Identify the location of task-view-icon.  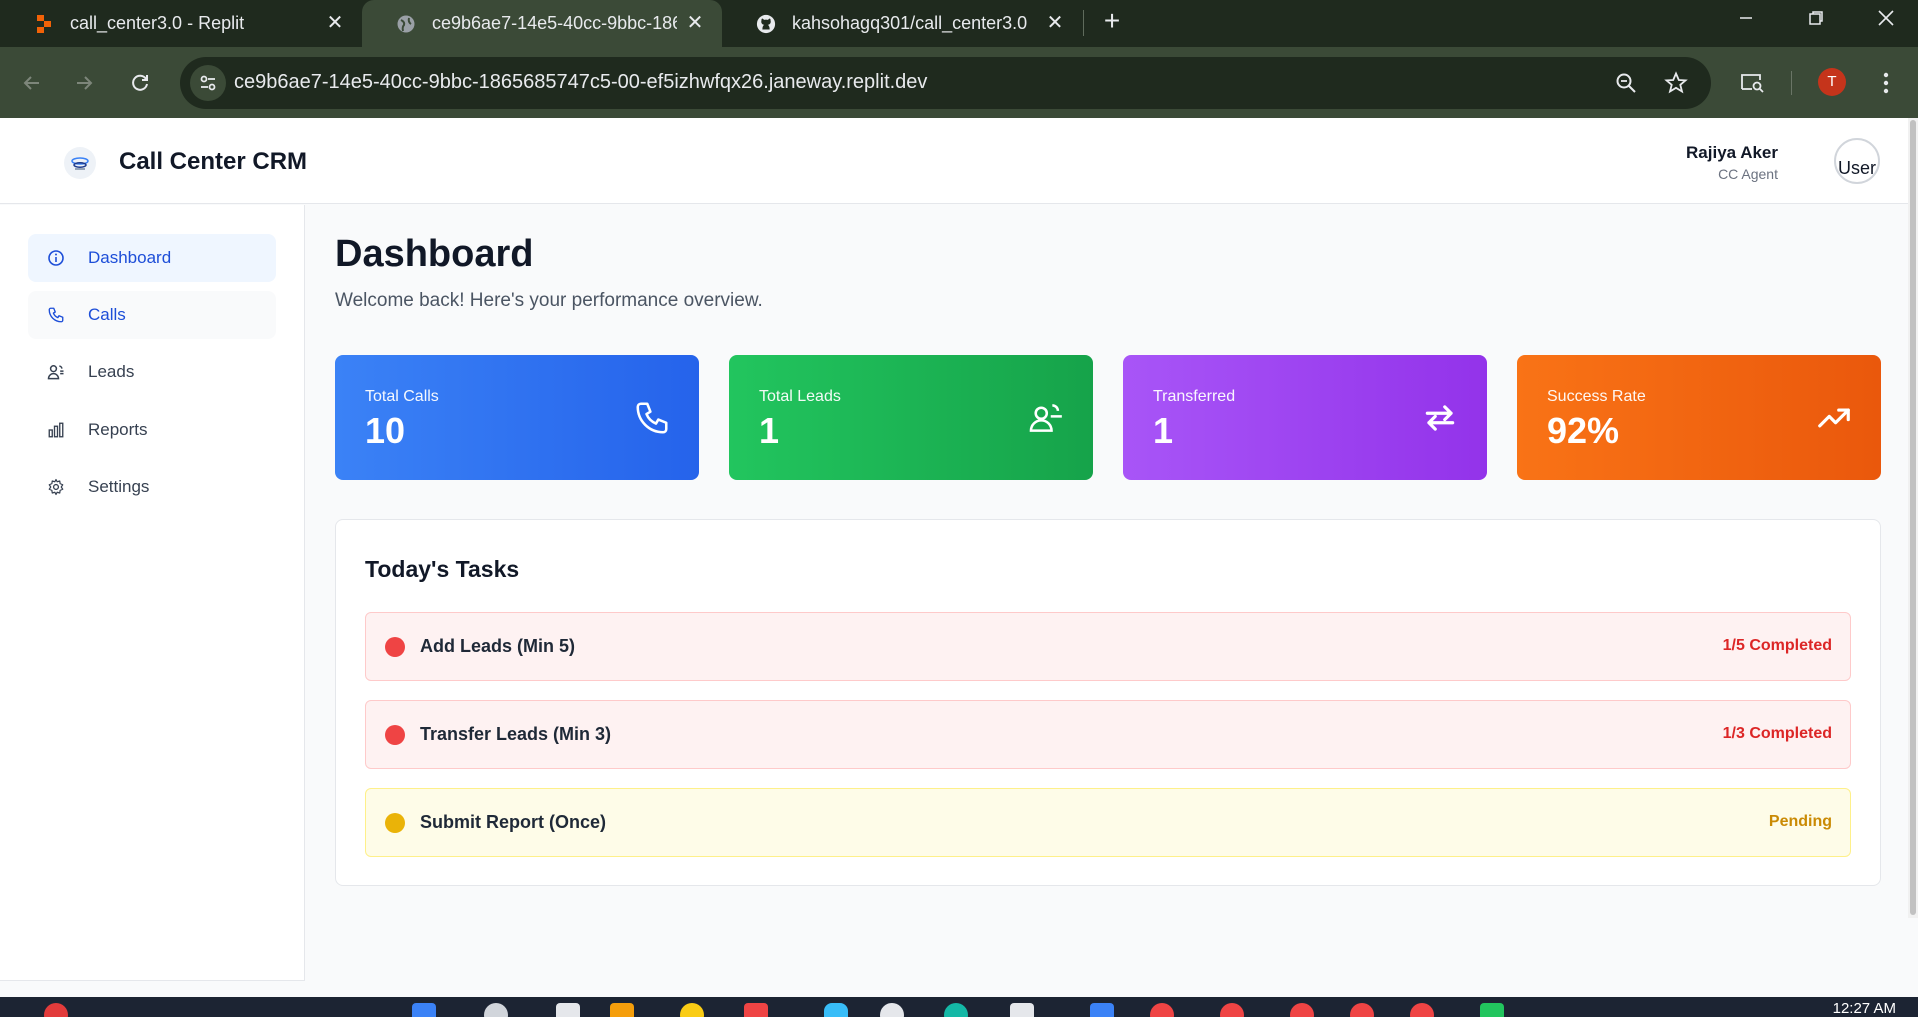
(568, 1010).